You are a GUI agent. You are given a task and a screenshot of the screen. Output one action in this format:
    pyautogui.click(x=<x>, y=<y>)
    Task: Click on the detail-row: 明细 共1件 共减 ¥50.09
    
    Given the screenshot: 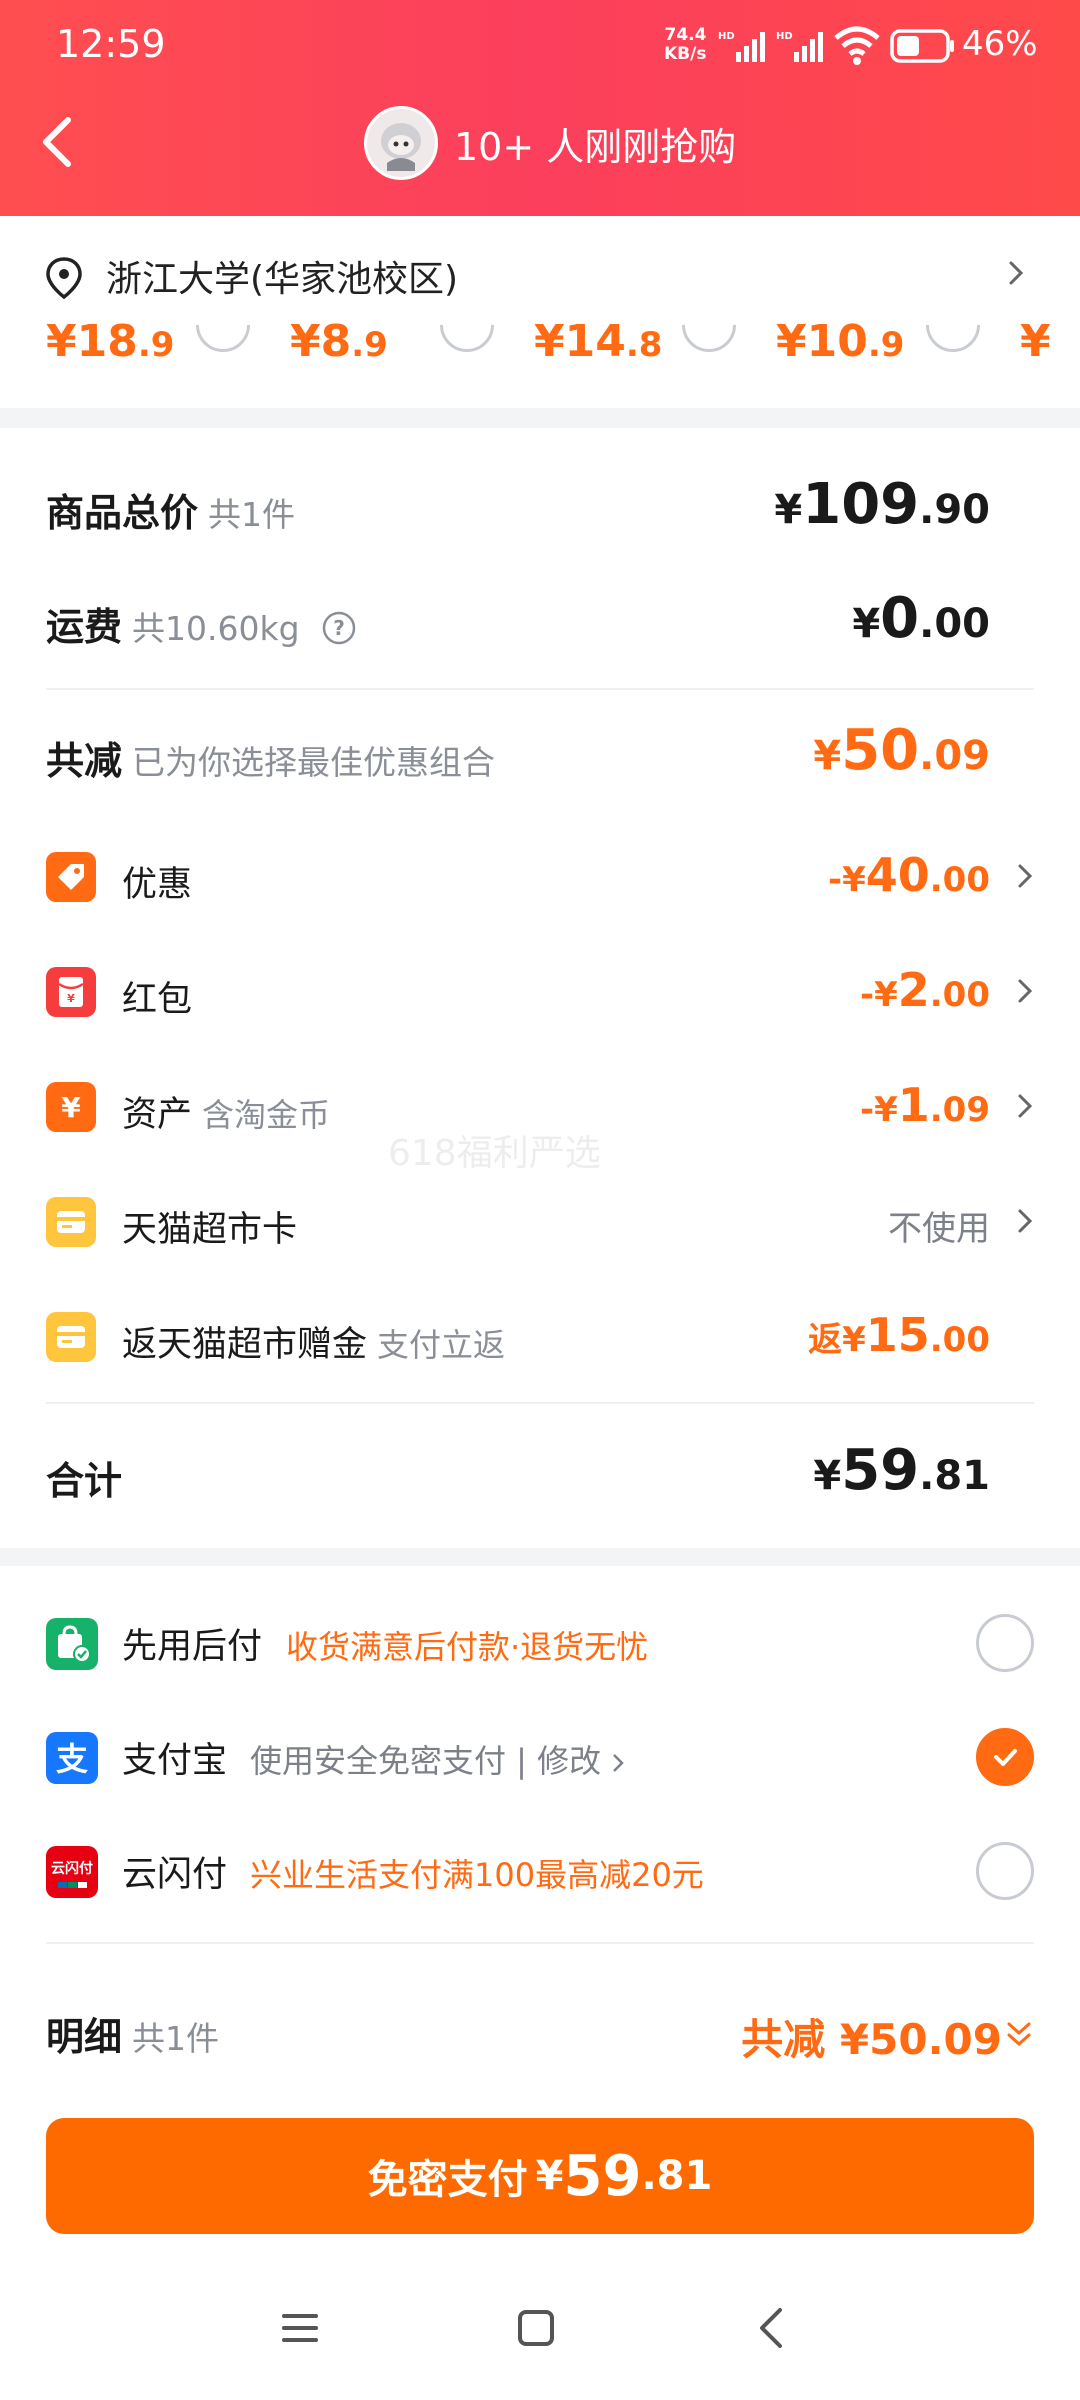 What is the action you would take?
    pyautogui.click(x=540, y=2036)
    